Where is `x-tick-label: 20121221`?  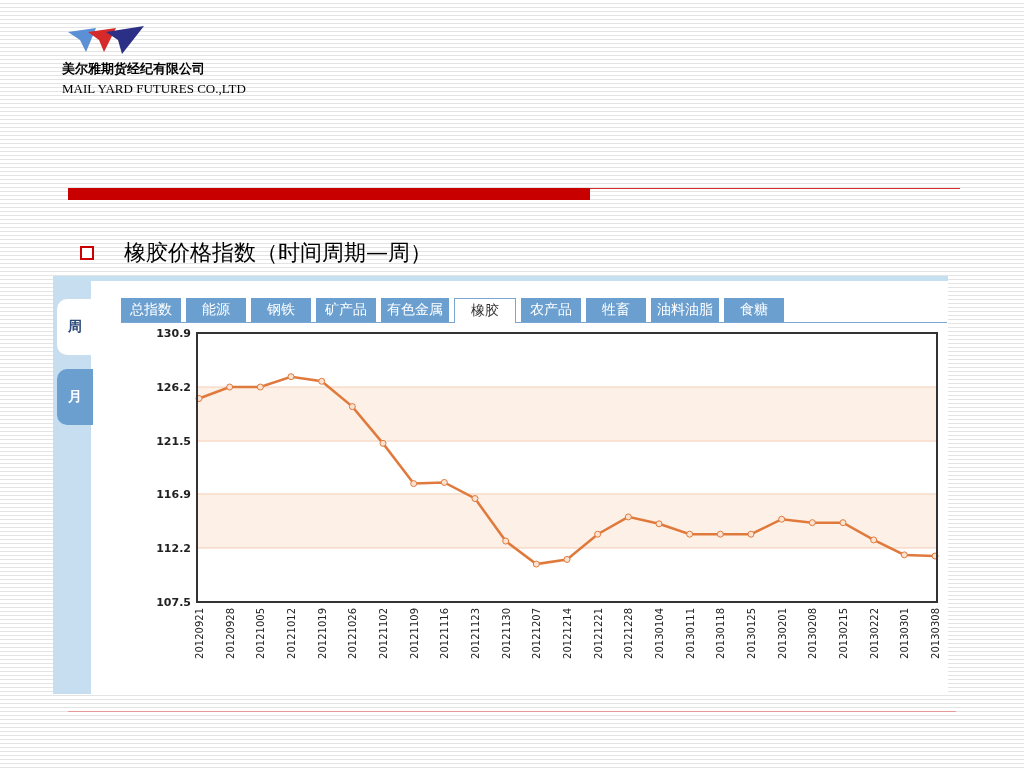
x-tick-label: 20121221 is located at coordinates (598, 633).